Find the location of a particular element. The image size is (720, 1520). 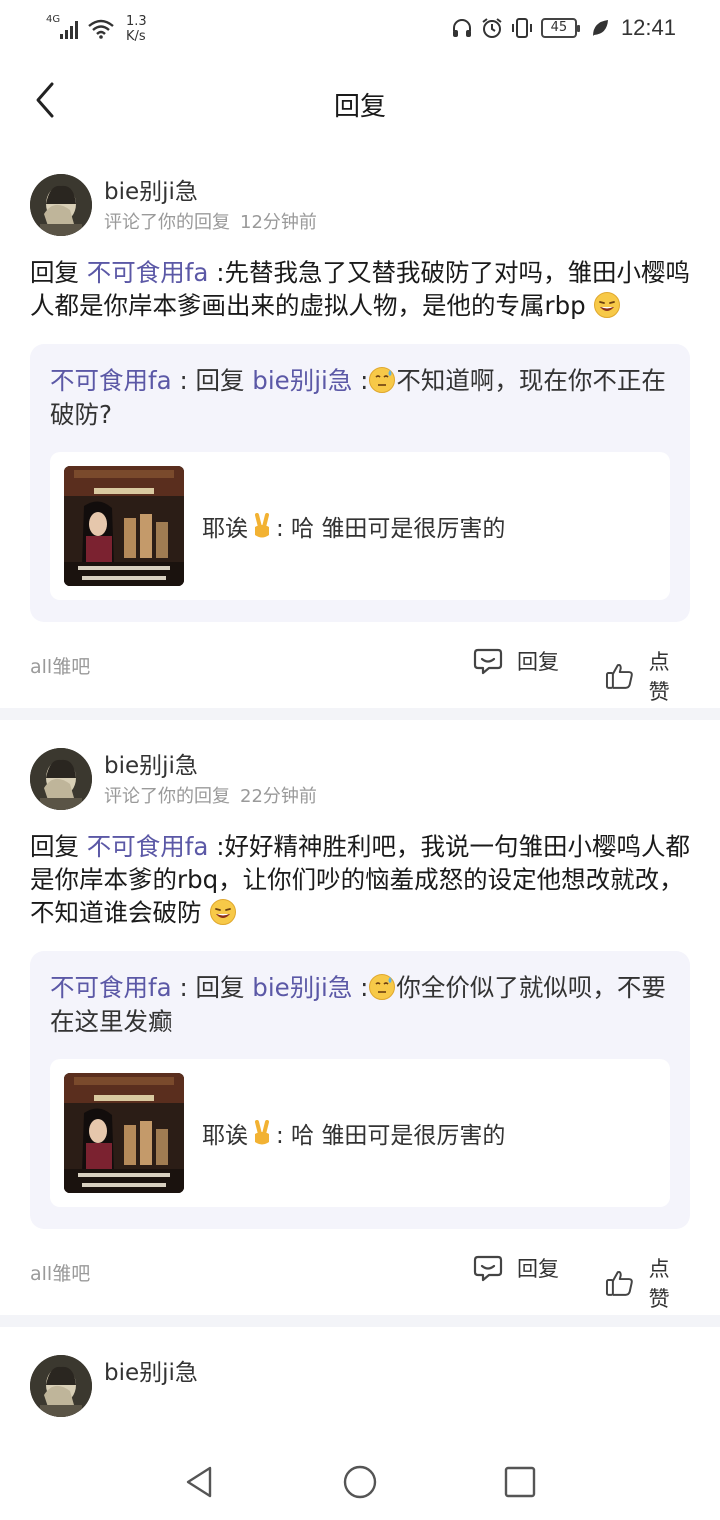

wifi-icon is located at coordinates (101, 29).